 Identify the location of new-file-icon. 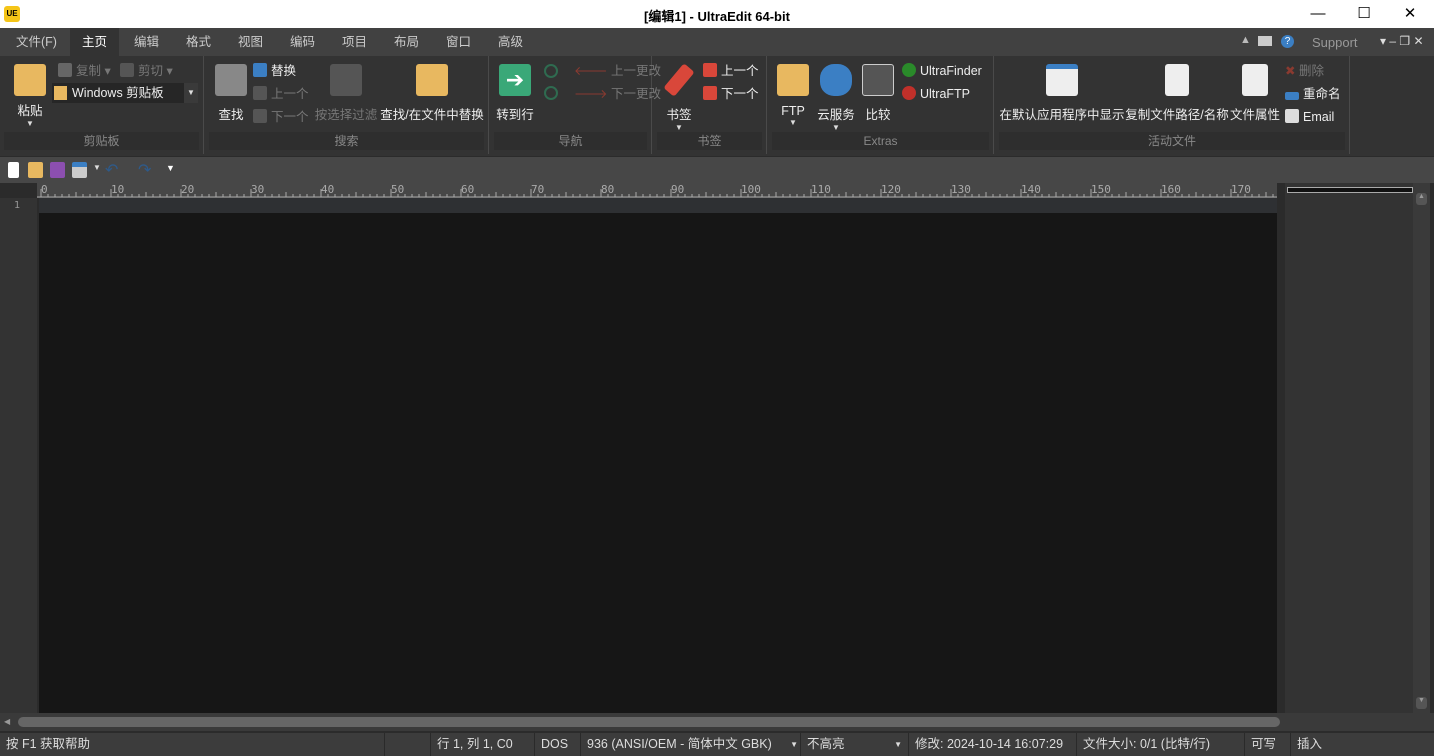
(13, 170).